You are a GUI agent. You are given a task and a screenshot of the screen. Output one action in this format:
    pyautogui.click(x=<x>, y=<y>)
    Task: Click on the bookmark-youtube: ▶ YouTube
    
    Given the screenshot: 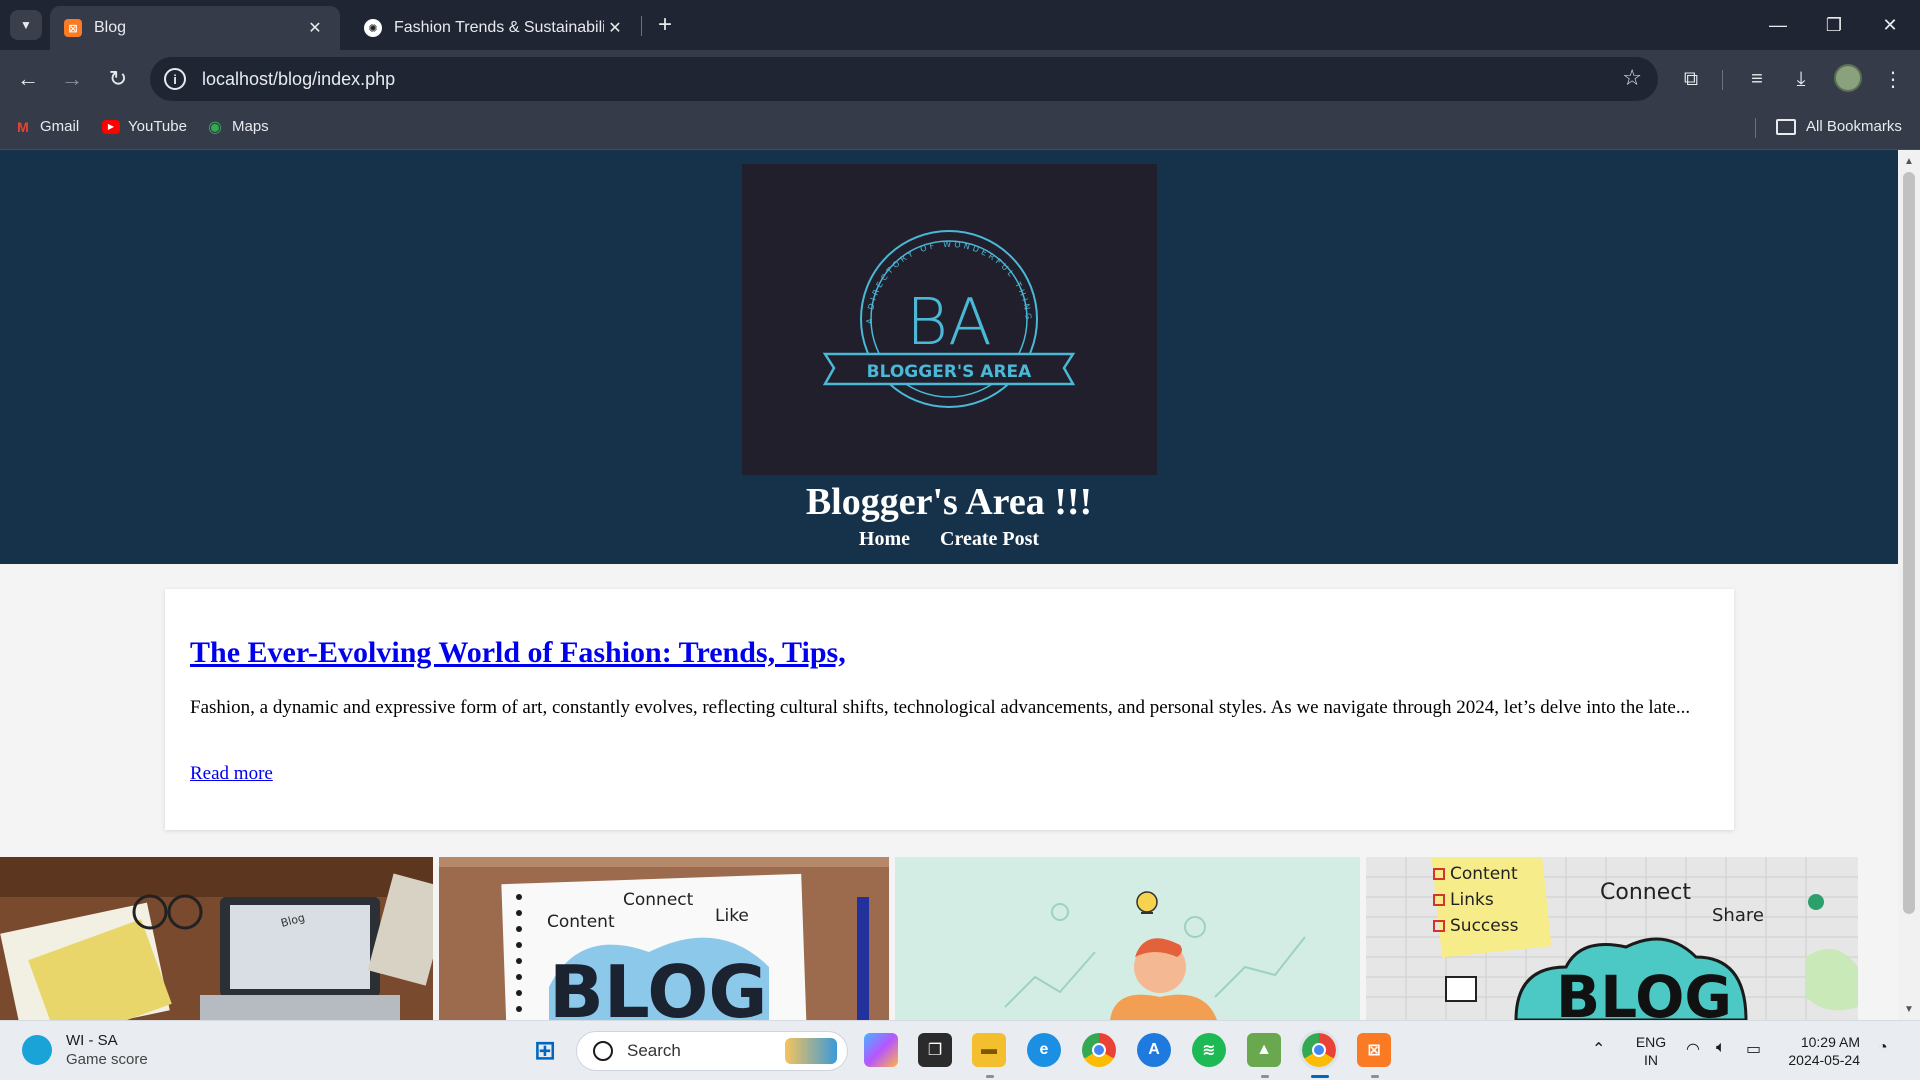 What is the action you would take?
    pyautogui.click(x=144, y=126)
    